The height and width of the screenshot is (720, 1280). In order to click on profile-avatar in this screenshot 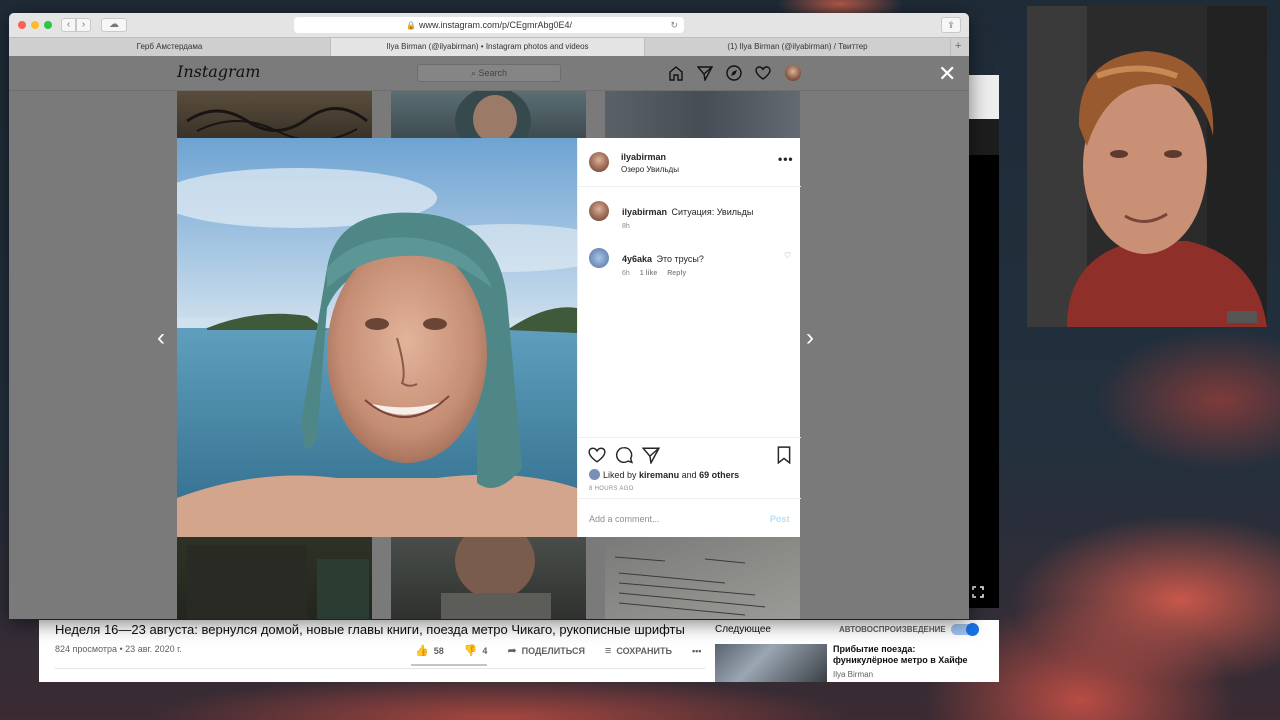, I will do `click(793, 73)`.